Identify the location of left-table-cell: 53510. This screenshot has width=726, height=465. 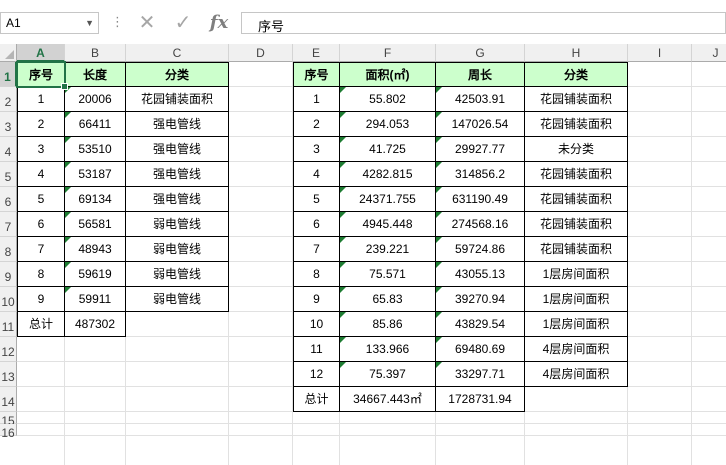
(95, 149).